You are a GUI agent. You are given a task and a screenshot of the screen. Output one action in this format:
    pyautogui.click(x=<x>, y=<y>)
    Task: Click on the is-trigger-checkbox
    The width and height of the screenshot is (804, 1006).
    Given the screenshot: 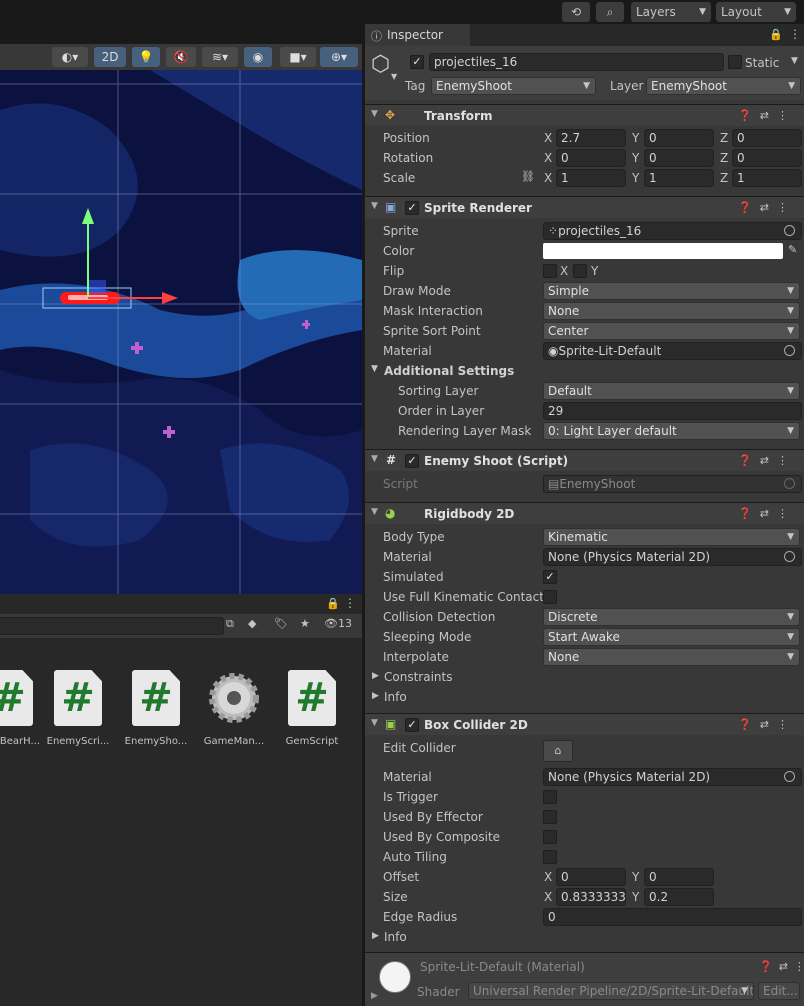 What is the action you would take?
    pyautogui.click(x=550, y=797)
    